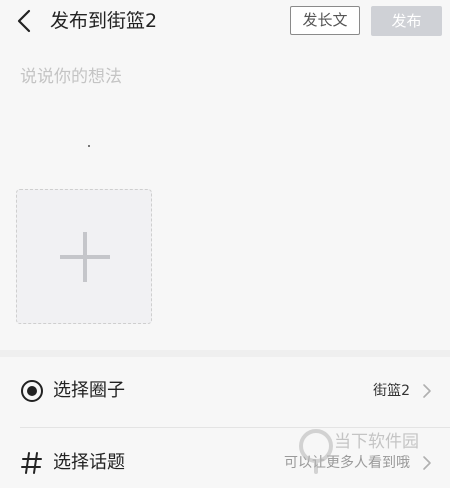 This screenshot has width=450, height=488. I want to click on selected-circle-value: 街篮2, so click(391, 391).